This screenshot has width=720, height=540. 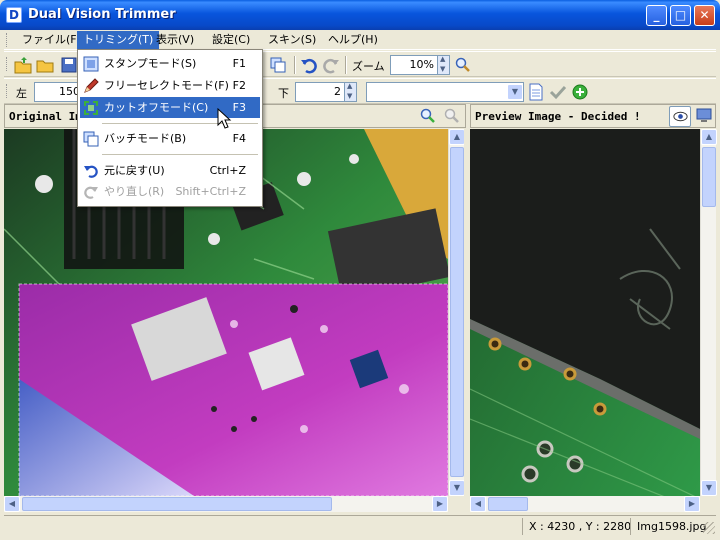 I want to click on minimize-button: _, so click(x=656, y=15).